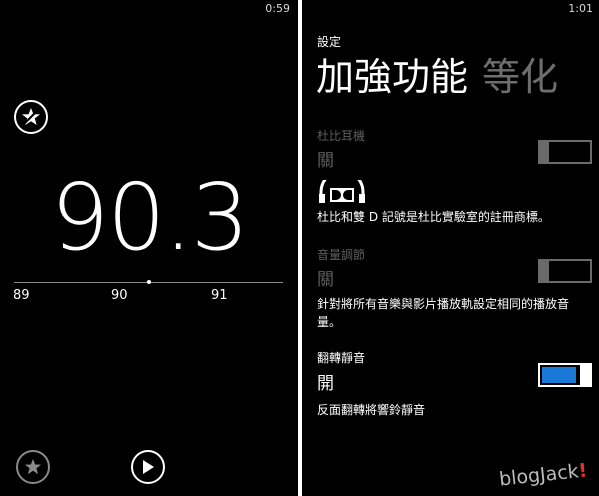 This screenshot has width=599, height=496. Describe the element at coordinates (325, 280) in the screenshot. I see `volume-leveling-state: 關` at that location.